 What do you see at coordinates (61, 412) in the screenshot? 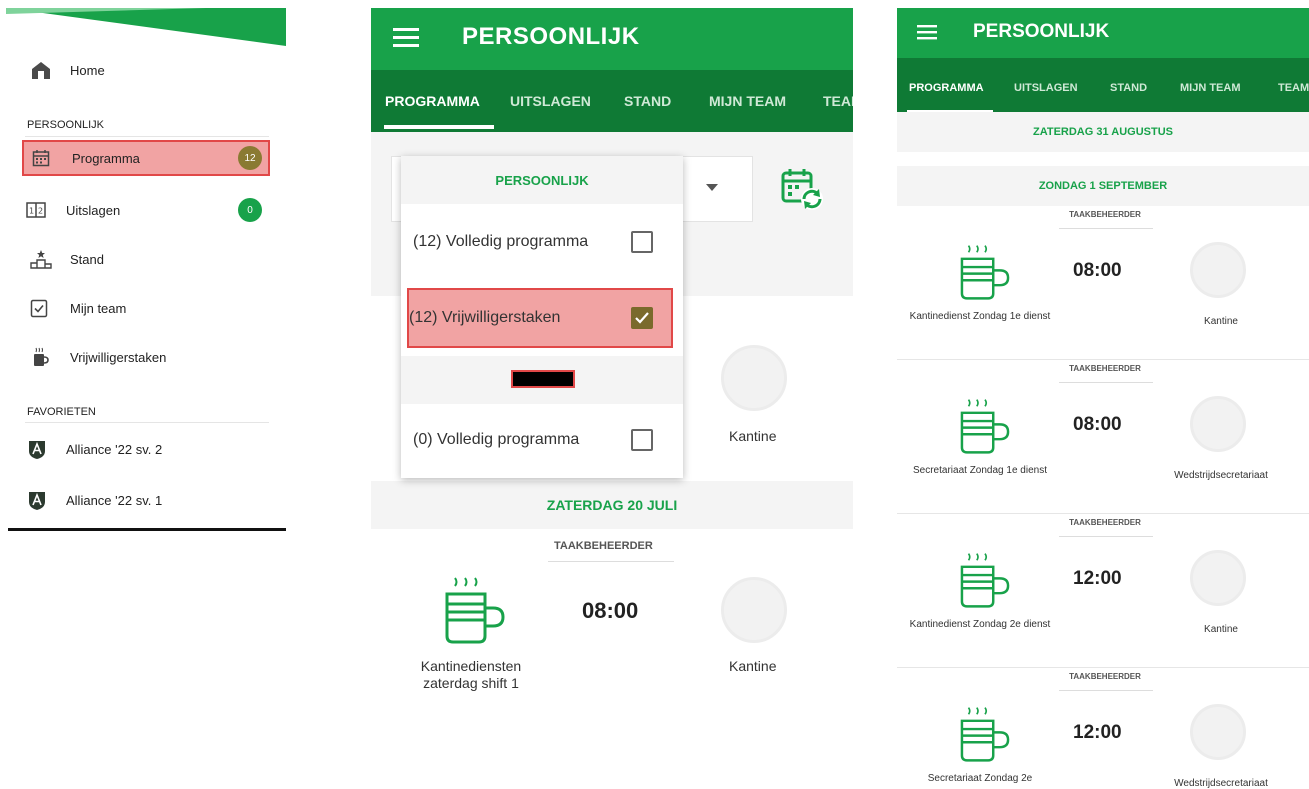
I see `section-title-favorites: FAVORIETEN` at bounding box center [61, 412].